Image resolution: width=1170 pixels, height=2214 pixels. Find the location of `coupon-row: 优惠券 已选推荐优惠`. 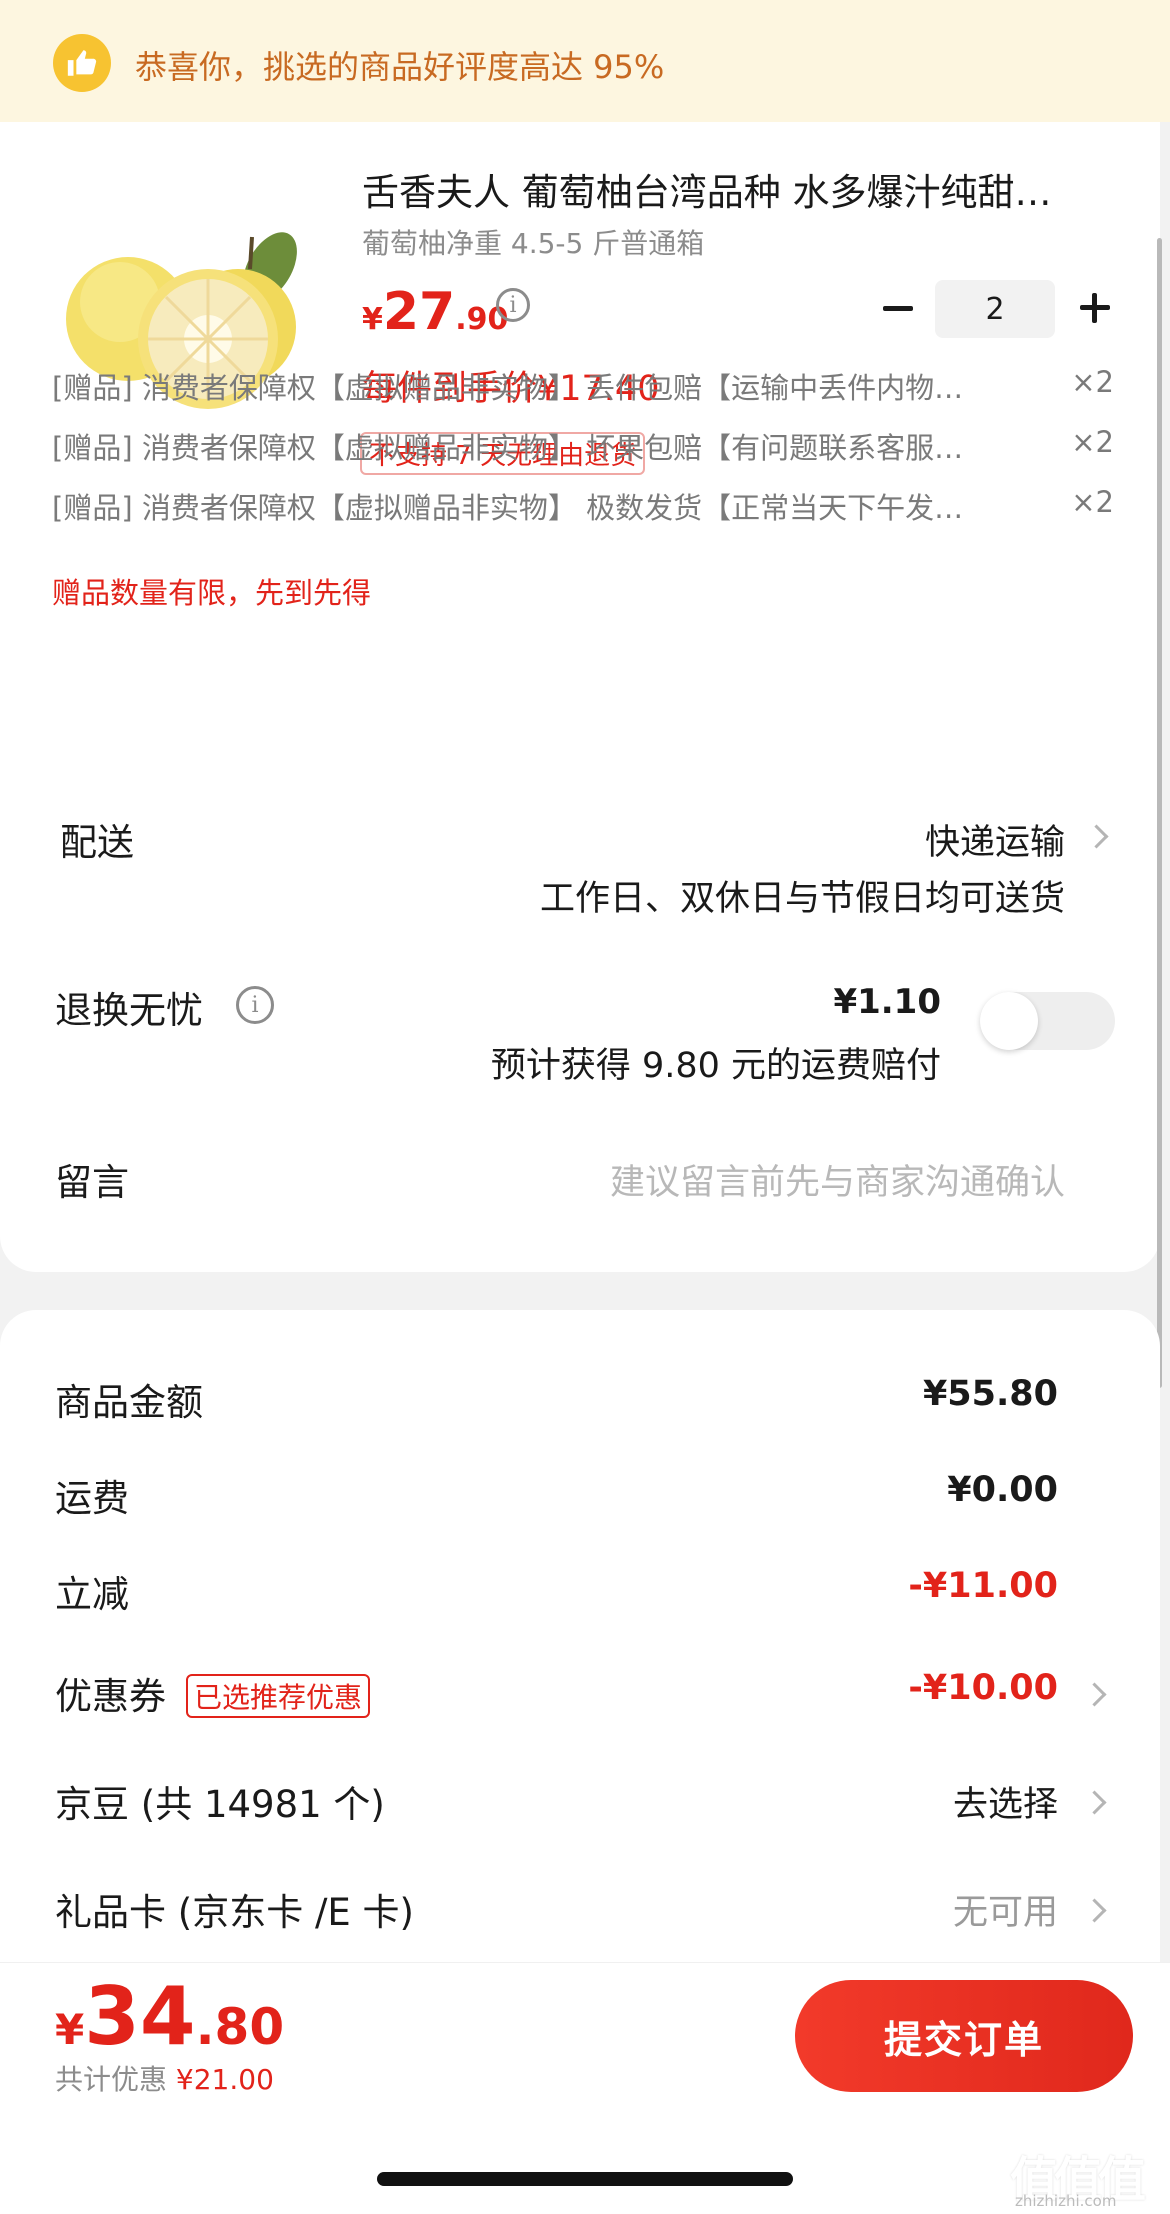

coupon-row: 优惠券 已选推荐优惠 is located at coordinates (213, 1693).